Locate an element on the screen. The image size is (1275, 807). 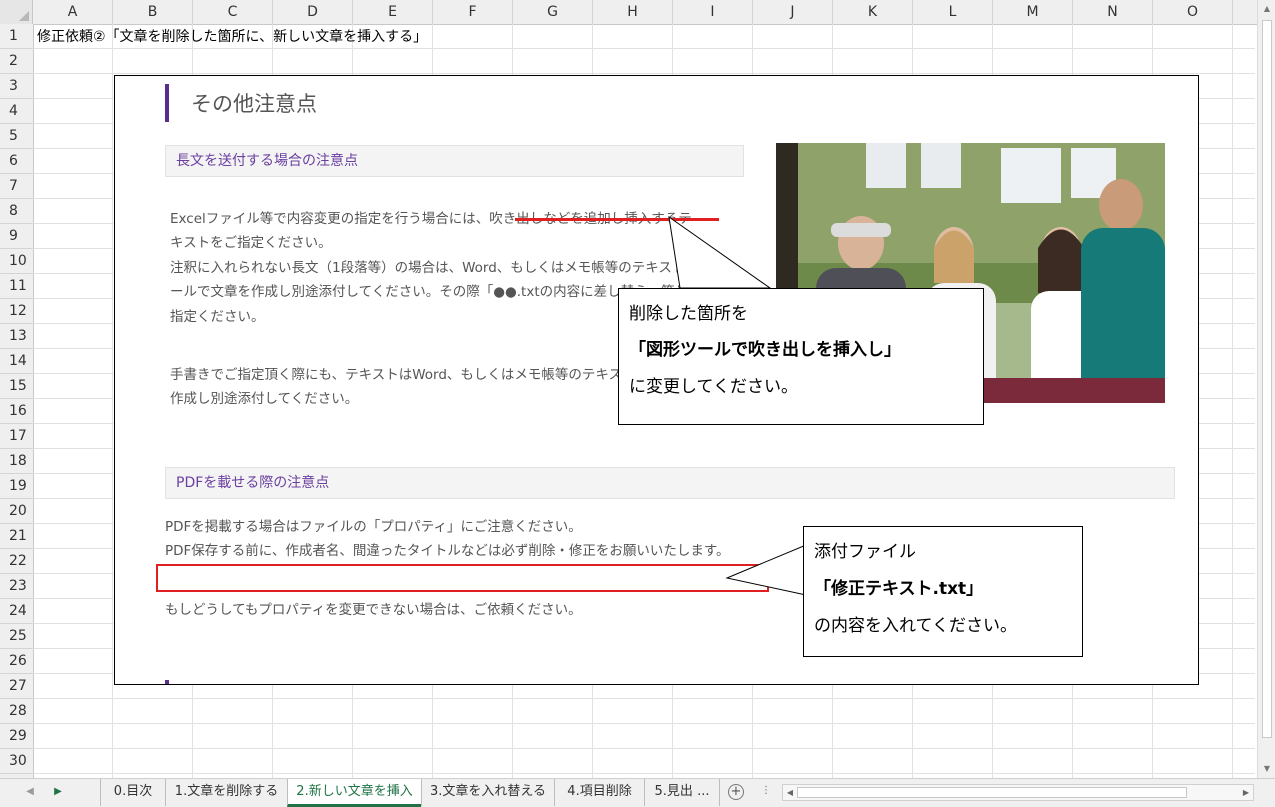
more-options-icon: ⋮ is located at coordinates (766, 790).